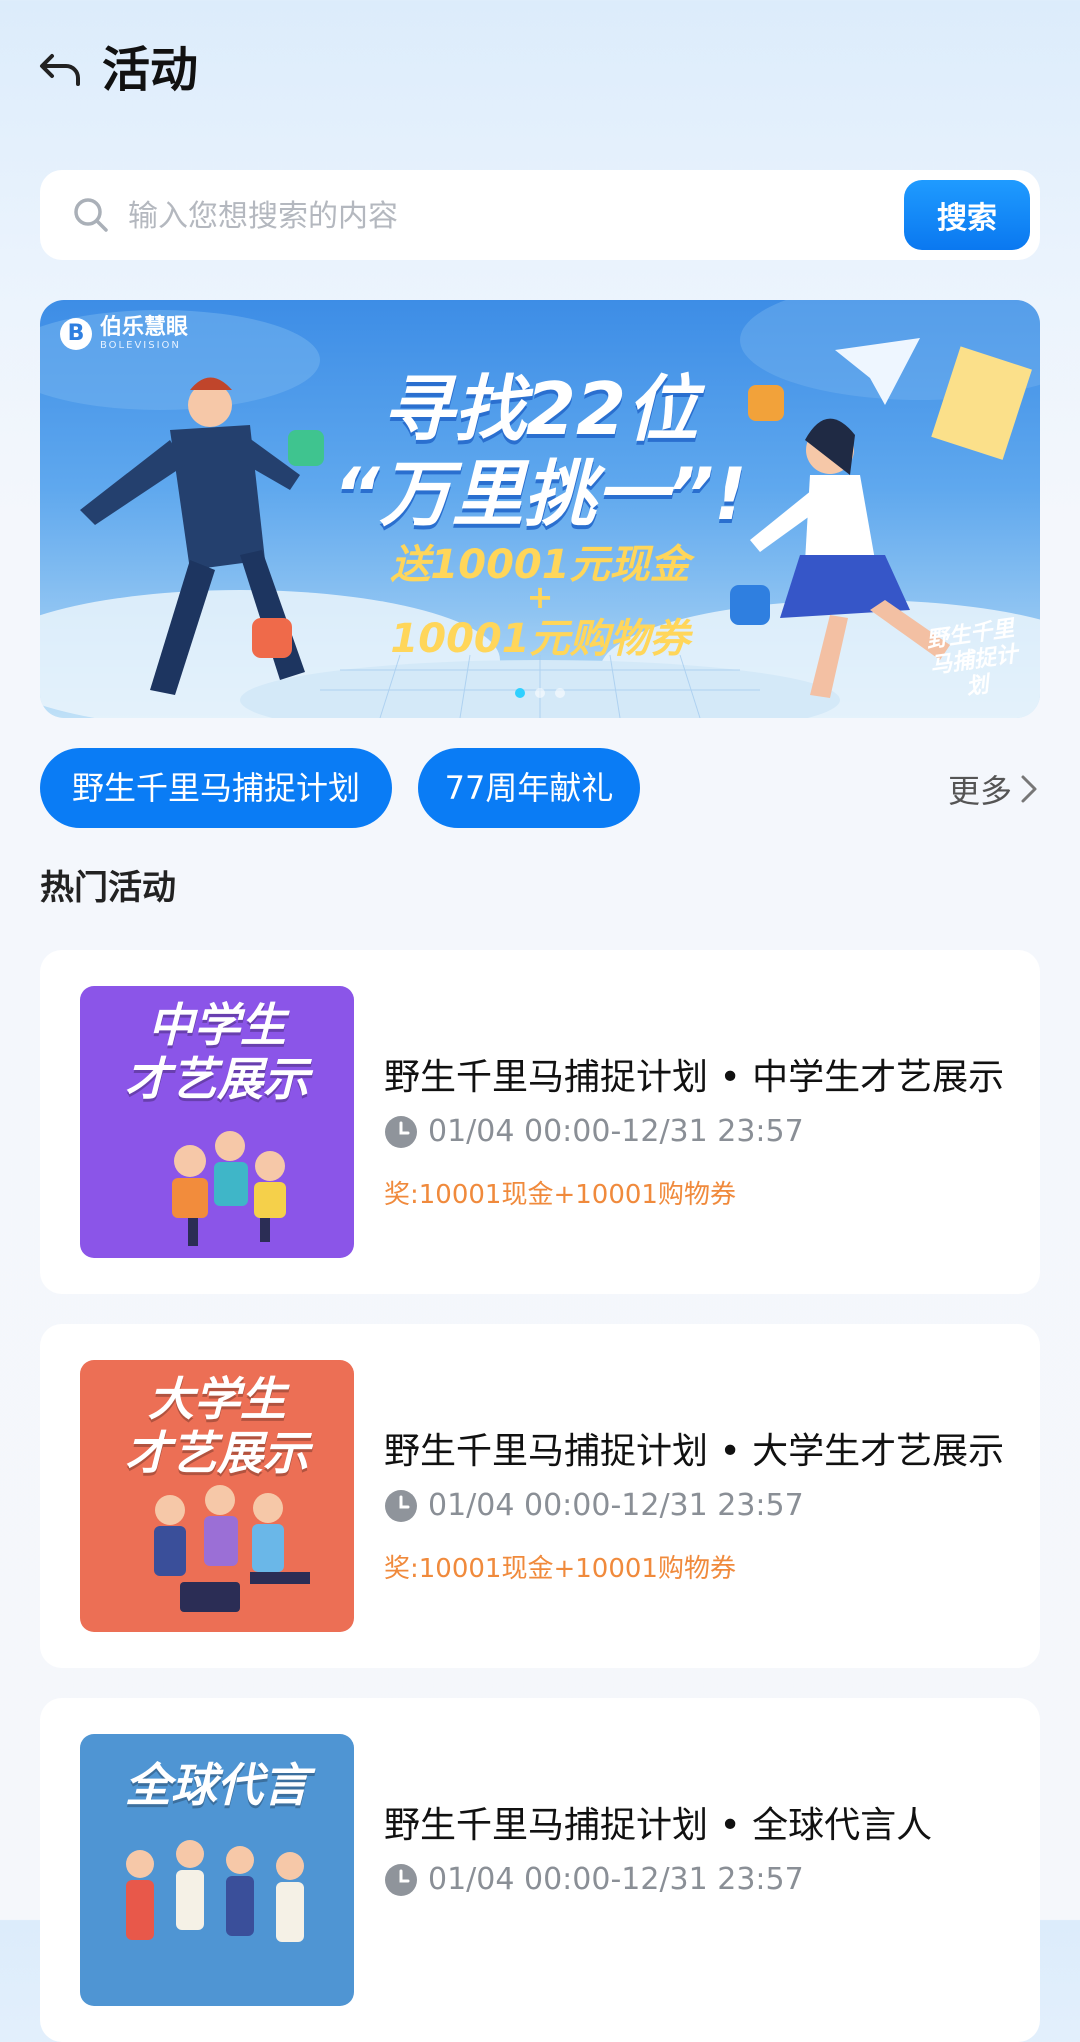 This screenshot has width=1080, height=2042. What do you see at coordinates (540, 639) in the screenshot?
I see `banner-prize-line-2: 10001元购物券` at bounding box center [540, 639].